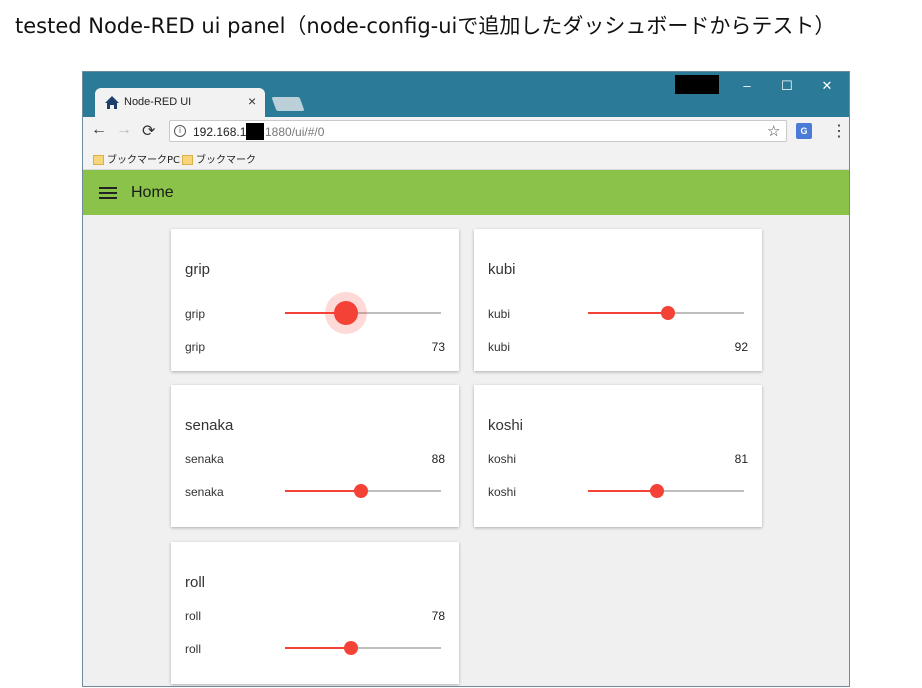 This screenshot has height=688, width=922. I want to click on tab-title: Node-RED UI, so click(158, 102).